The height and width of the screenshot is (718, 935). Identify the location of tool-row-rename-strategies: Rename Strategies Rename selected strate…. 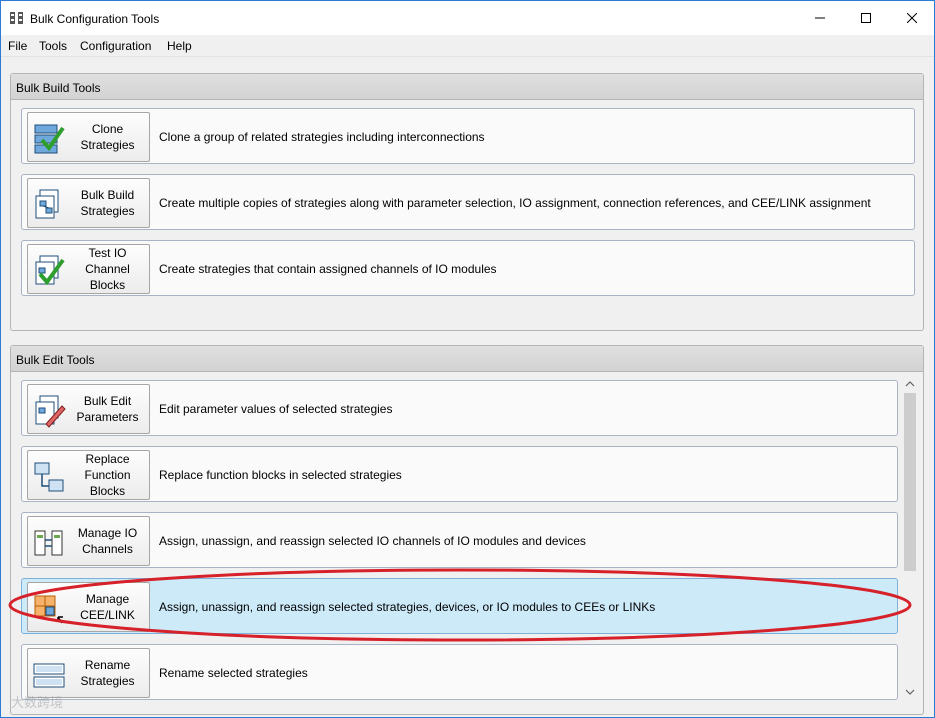
(459, 672).